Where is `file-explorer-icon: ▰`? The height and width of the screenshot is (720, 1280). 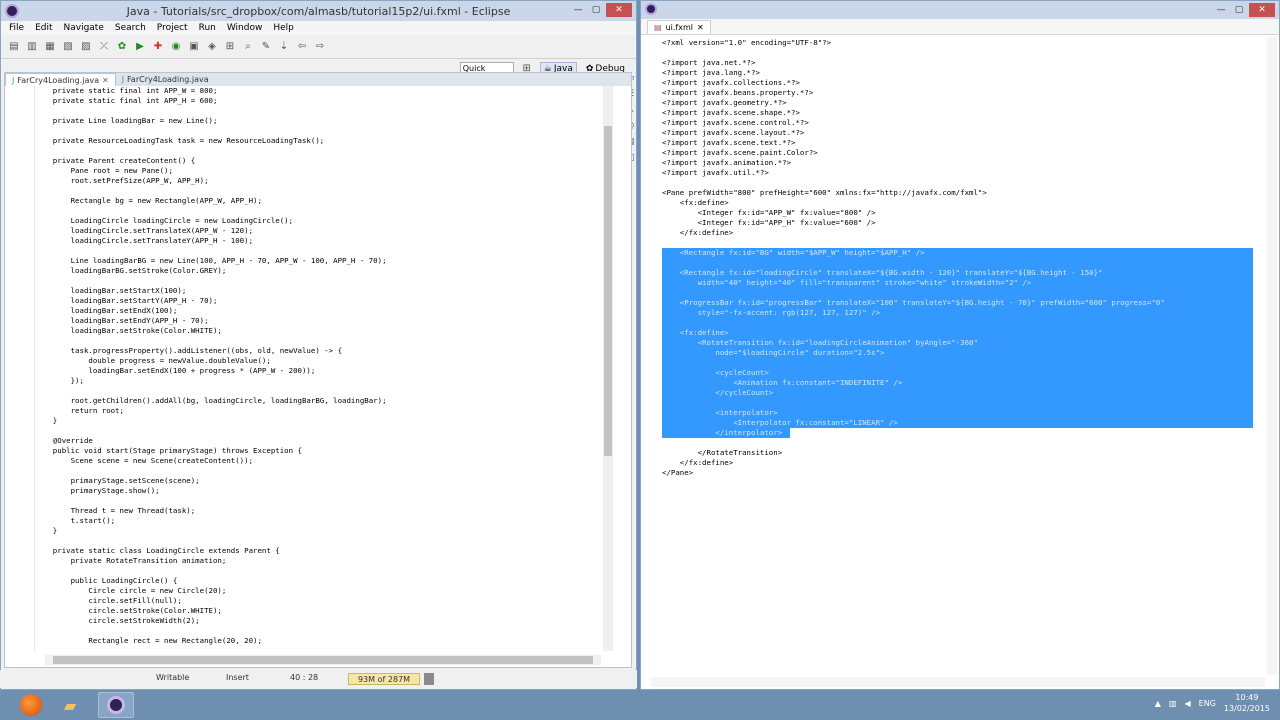
file-explorer-icon: ▰ is located at coordinates (70, 705).